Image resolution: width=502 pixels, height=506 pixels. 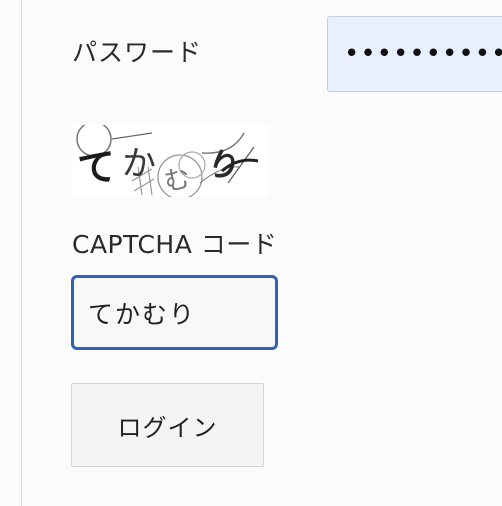 I want to click on captcha-image: て か む り, so click(x=170, y=161).